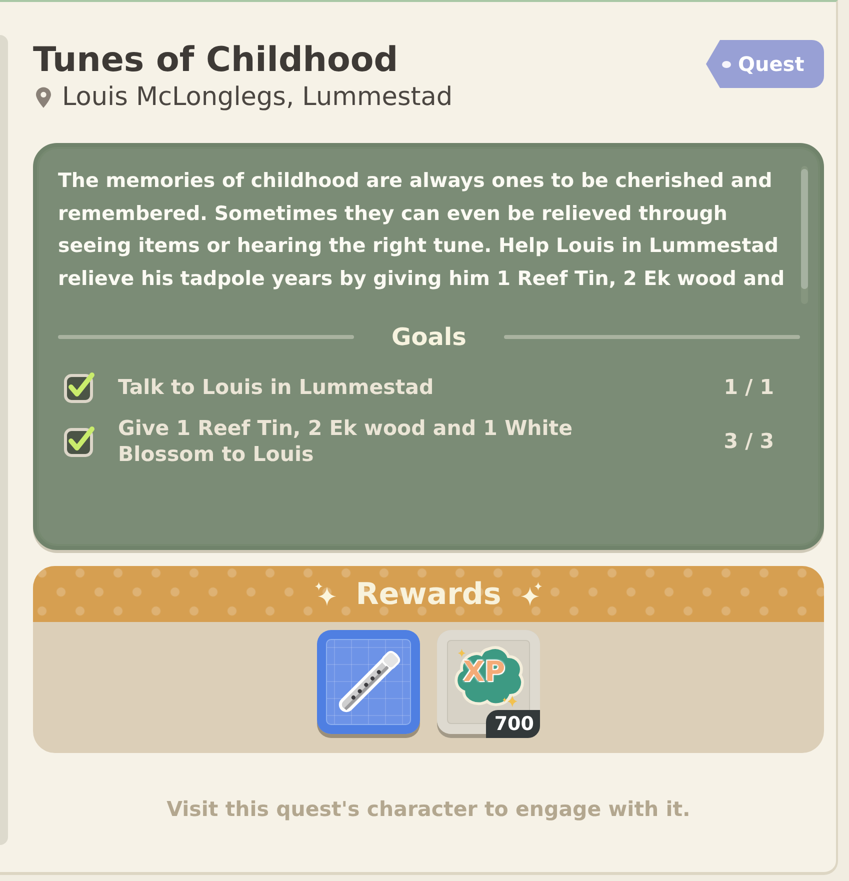  What do you see at coordinates (276, 387) in the screenshot?
I see `goal-text: Talk to Louis in Lummestad` at bounding box center [276, 387].